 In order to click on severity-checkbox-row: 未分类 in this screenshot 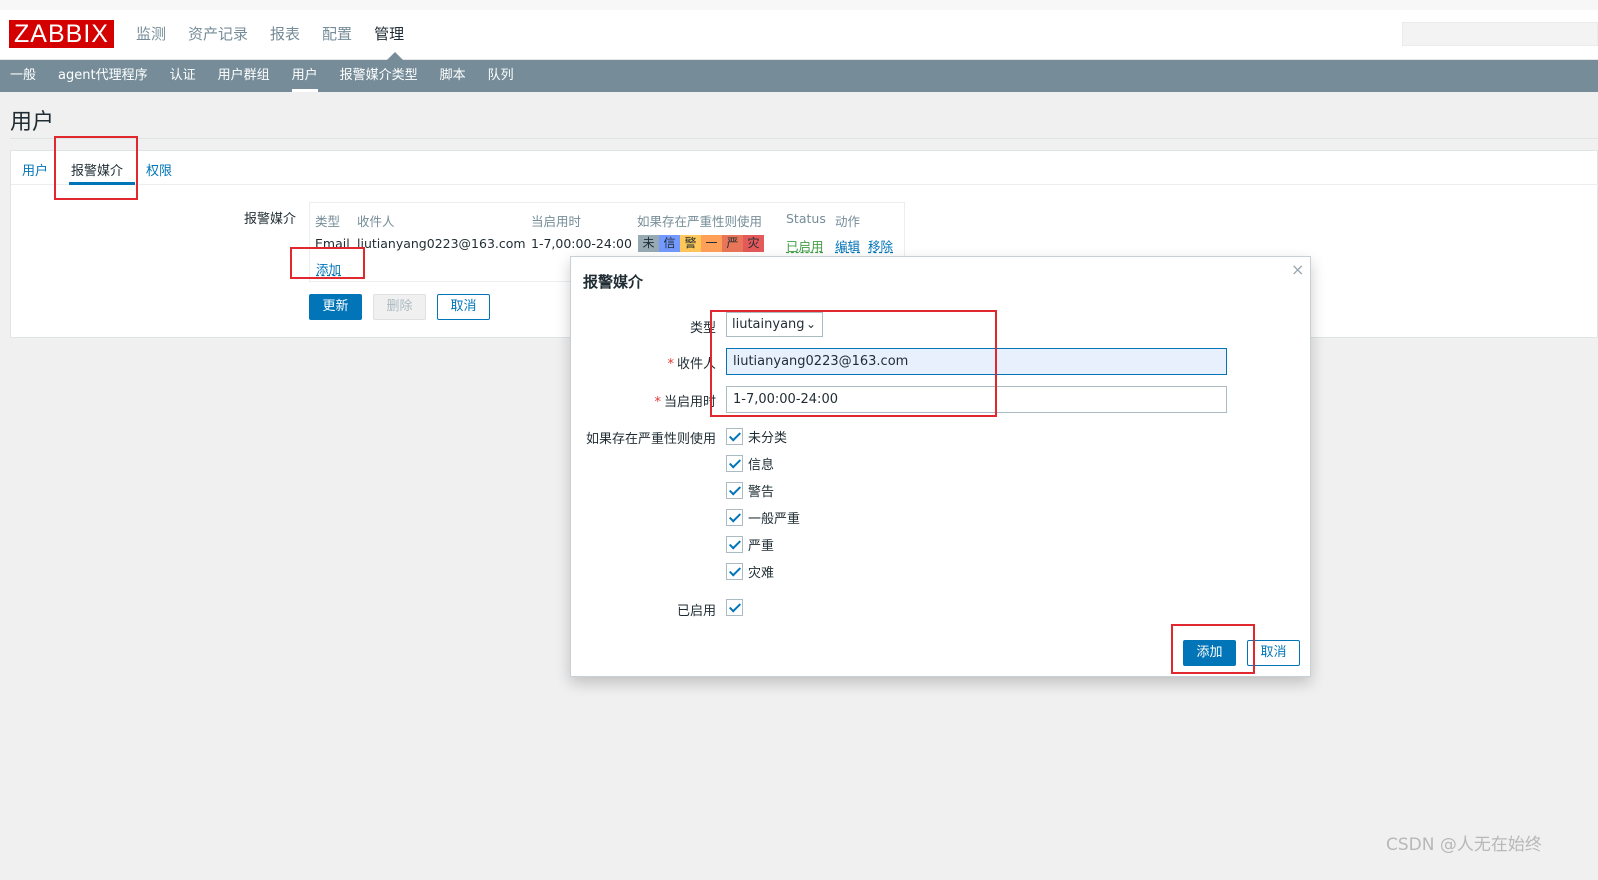, I will do `click(756, 436)`.